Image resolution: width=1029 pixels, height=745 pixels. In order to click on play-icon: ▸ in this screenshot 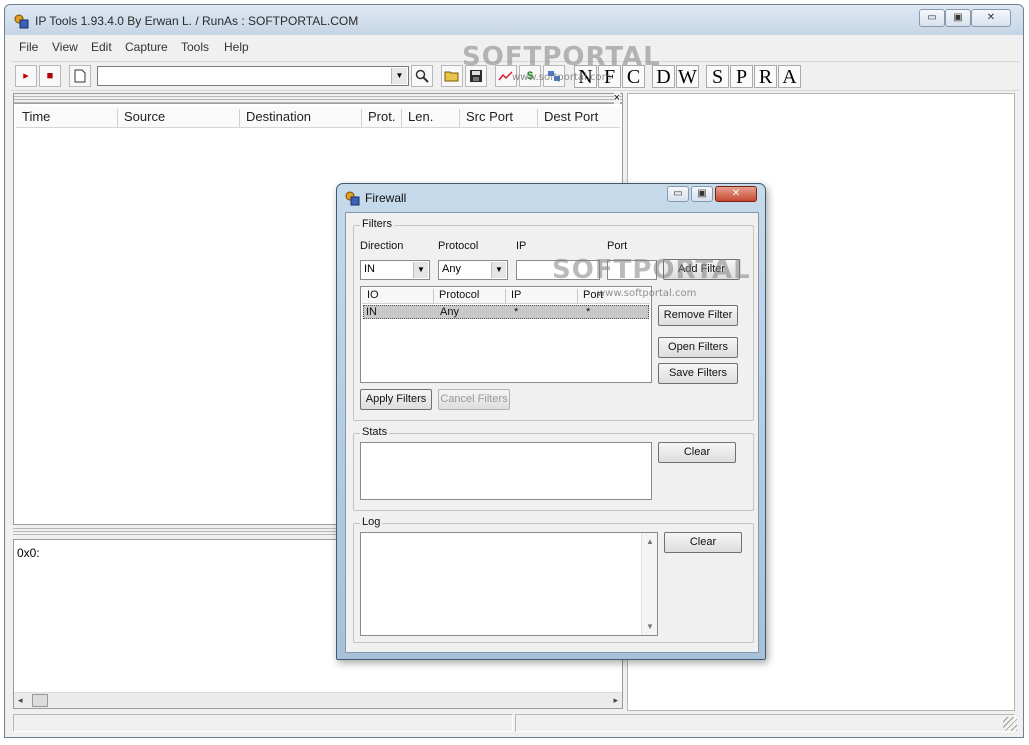, I will do `click(26, 76)`.